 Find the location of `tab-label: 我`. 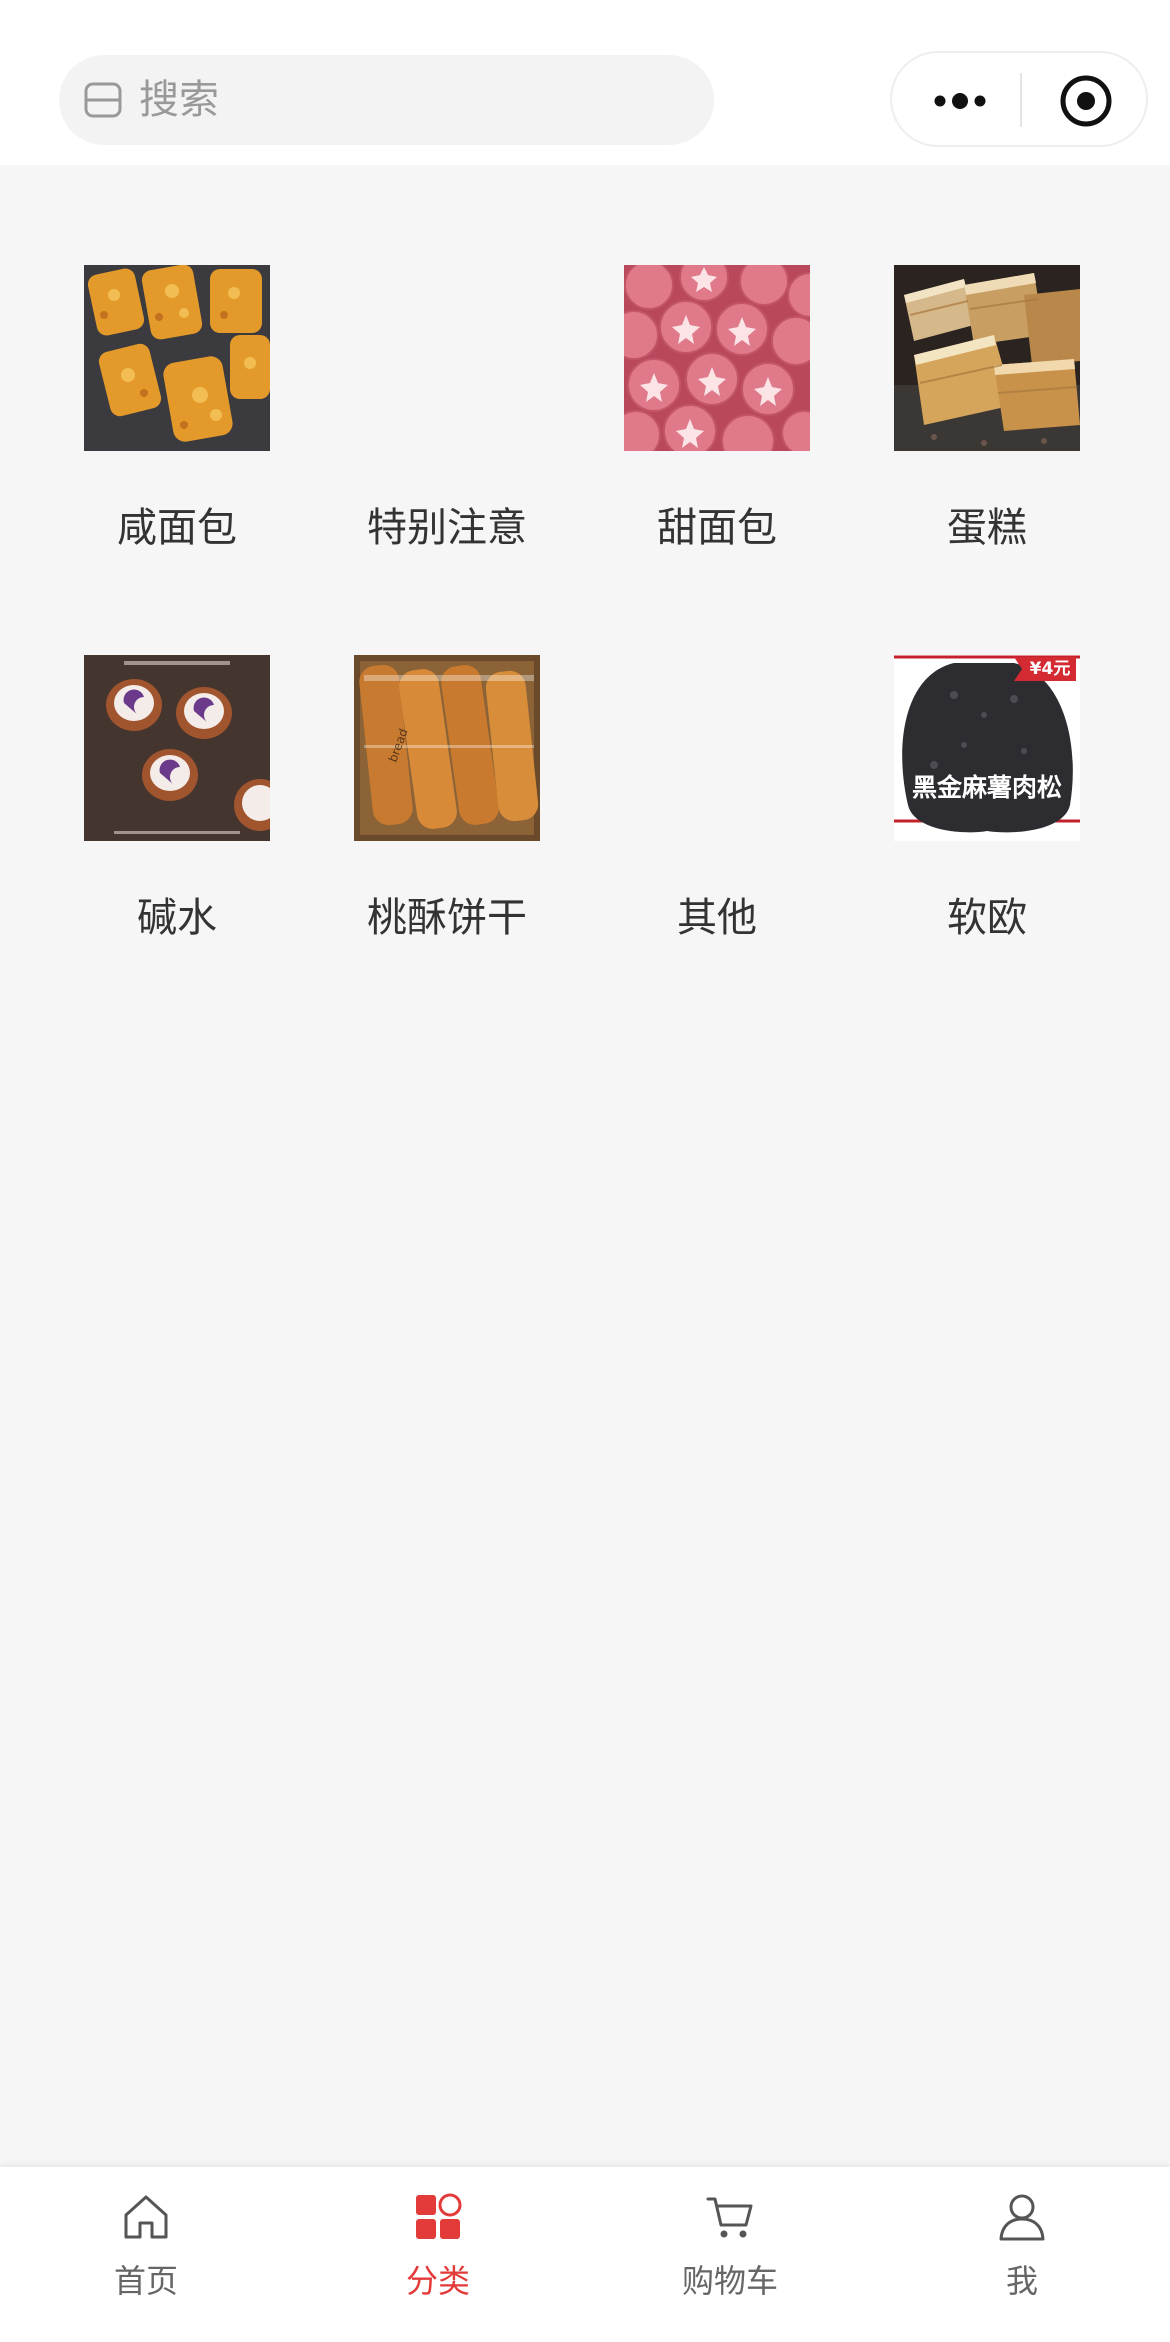

tab-label: 我 is located at coordinates (1021, 2281).